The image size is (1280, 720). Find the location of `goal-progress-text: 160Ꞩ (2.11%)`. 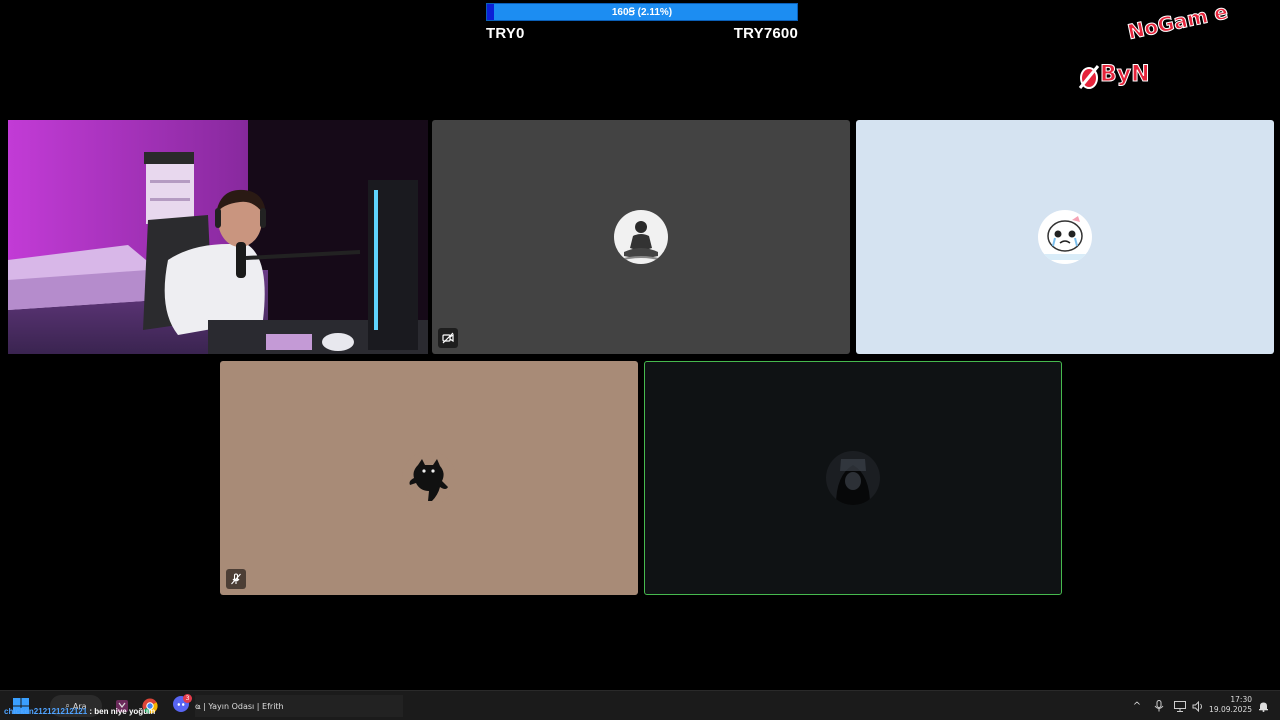

goal-progress-text: 160Ꞩ (2.11%) is located at coordinates (642, 12).